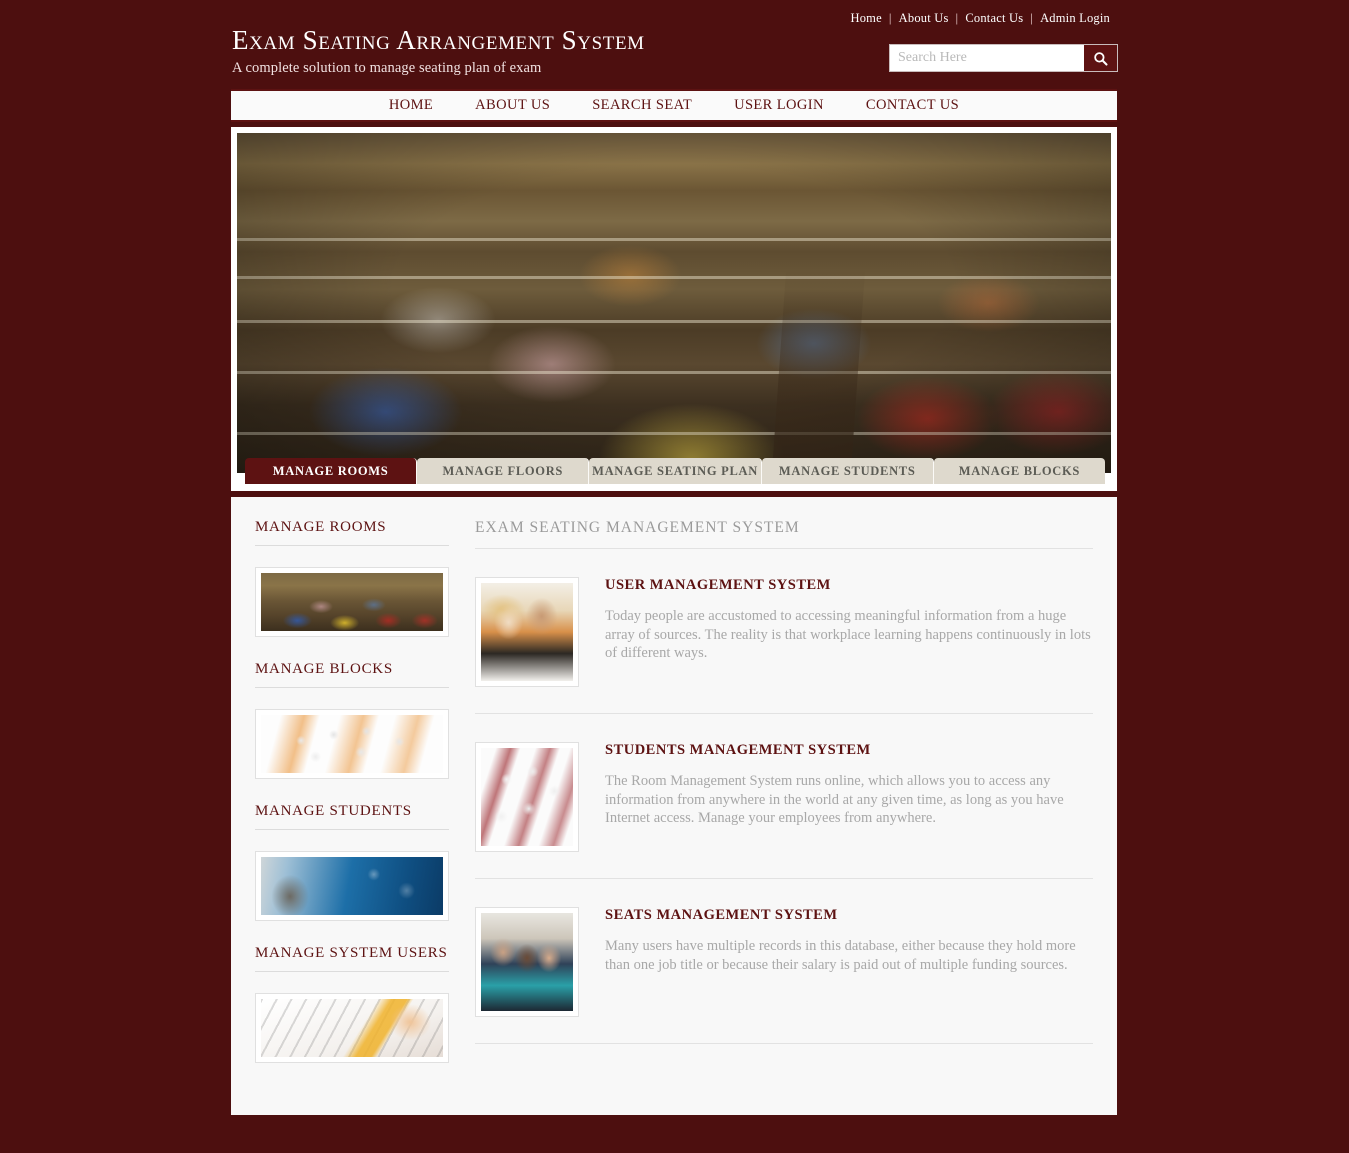 This screenshot has width=1349, height=1153. I want to click on site-title: Exam Seating Arrangement System, so click(438, 40).